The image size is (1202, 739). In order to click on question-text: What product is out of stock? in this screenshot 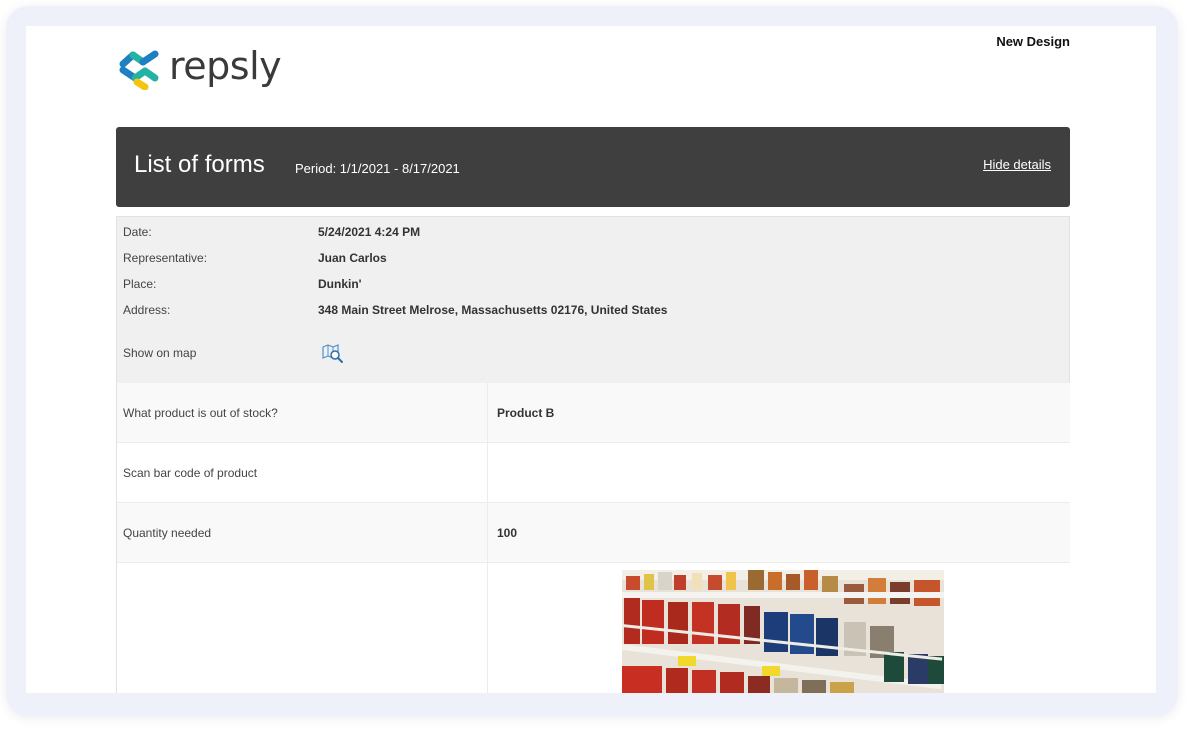, I will do `click(200, 413)`.